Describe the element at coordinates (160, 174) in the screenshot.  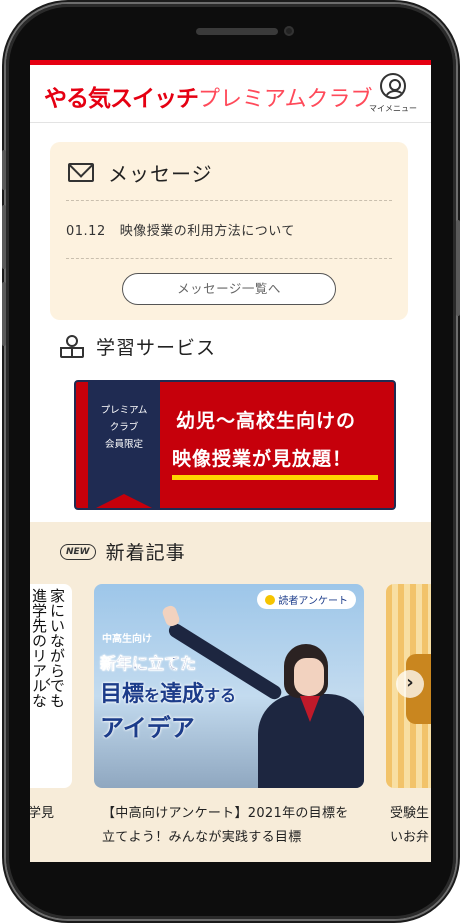
I see `message-title: メッセージ` at that location.